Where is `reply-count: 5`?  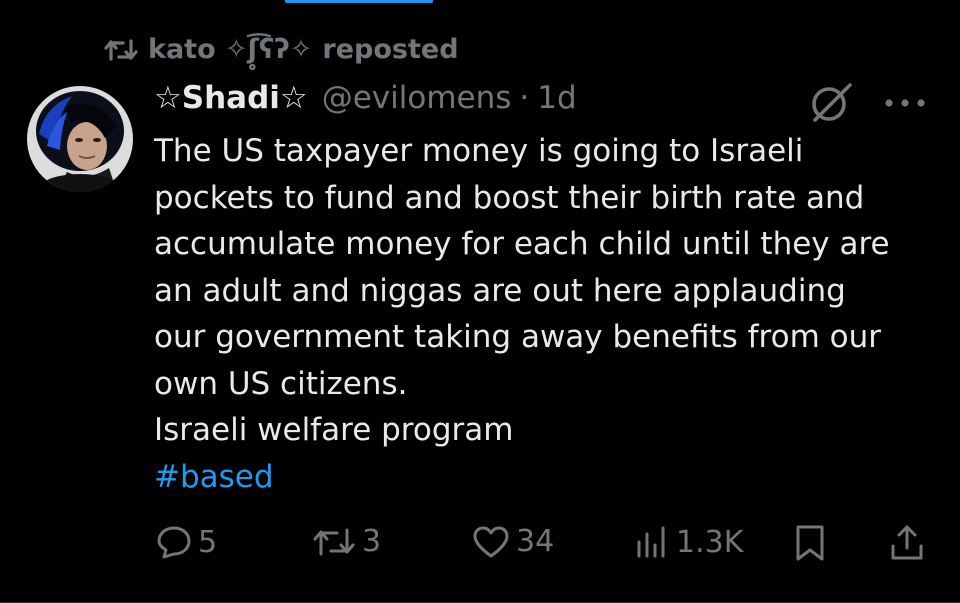 reply-count: 5 is located at coordinates (208, 542).